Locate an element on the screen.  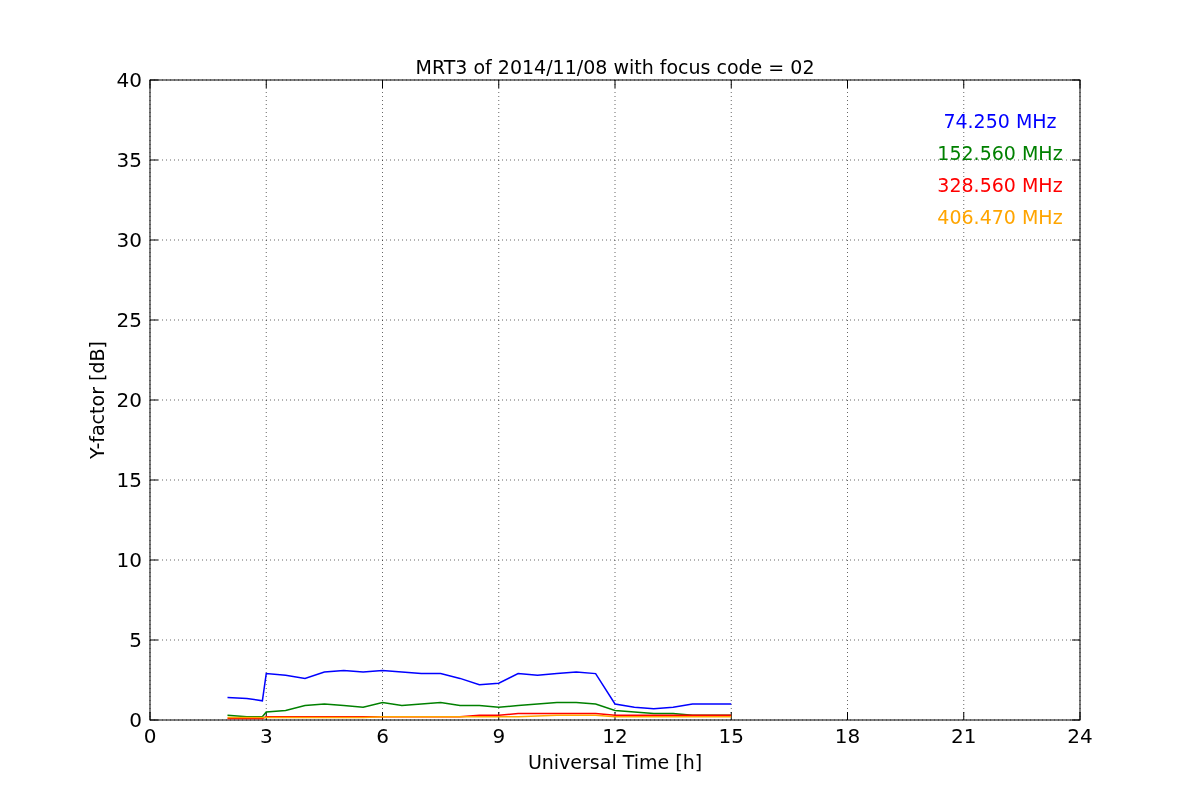
tick-label: 40 is located at coordinates (129, 80).